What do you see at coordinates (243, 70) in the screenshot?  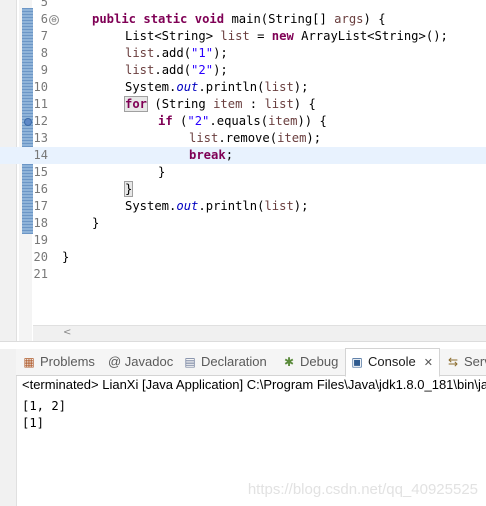 I see `code-line: 9 list.add("2");` at bounding box center [243, 70].